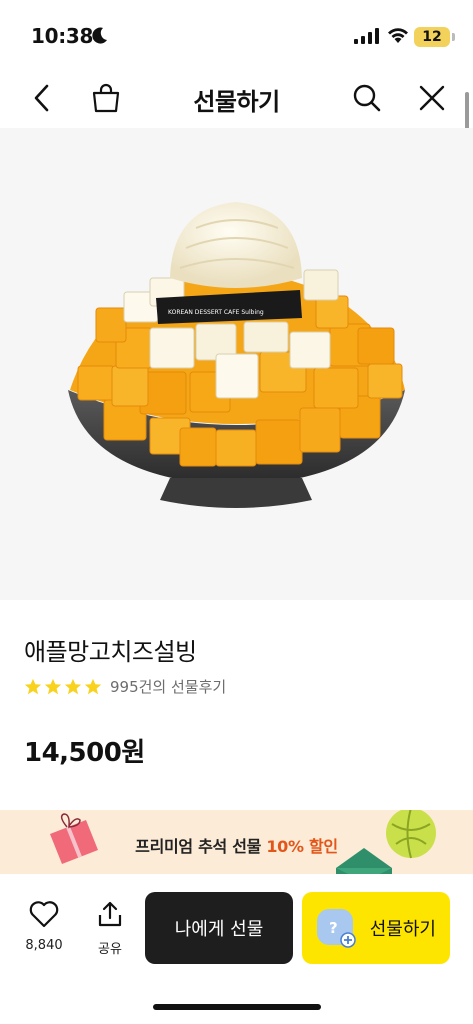  Describe the element at coordinates (216, 312) in the screenshot. I see `logo-plate-text: KOREAN DESSERT CAFE Sulbing` at that location.